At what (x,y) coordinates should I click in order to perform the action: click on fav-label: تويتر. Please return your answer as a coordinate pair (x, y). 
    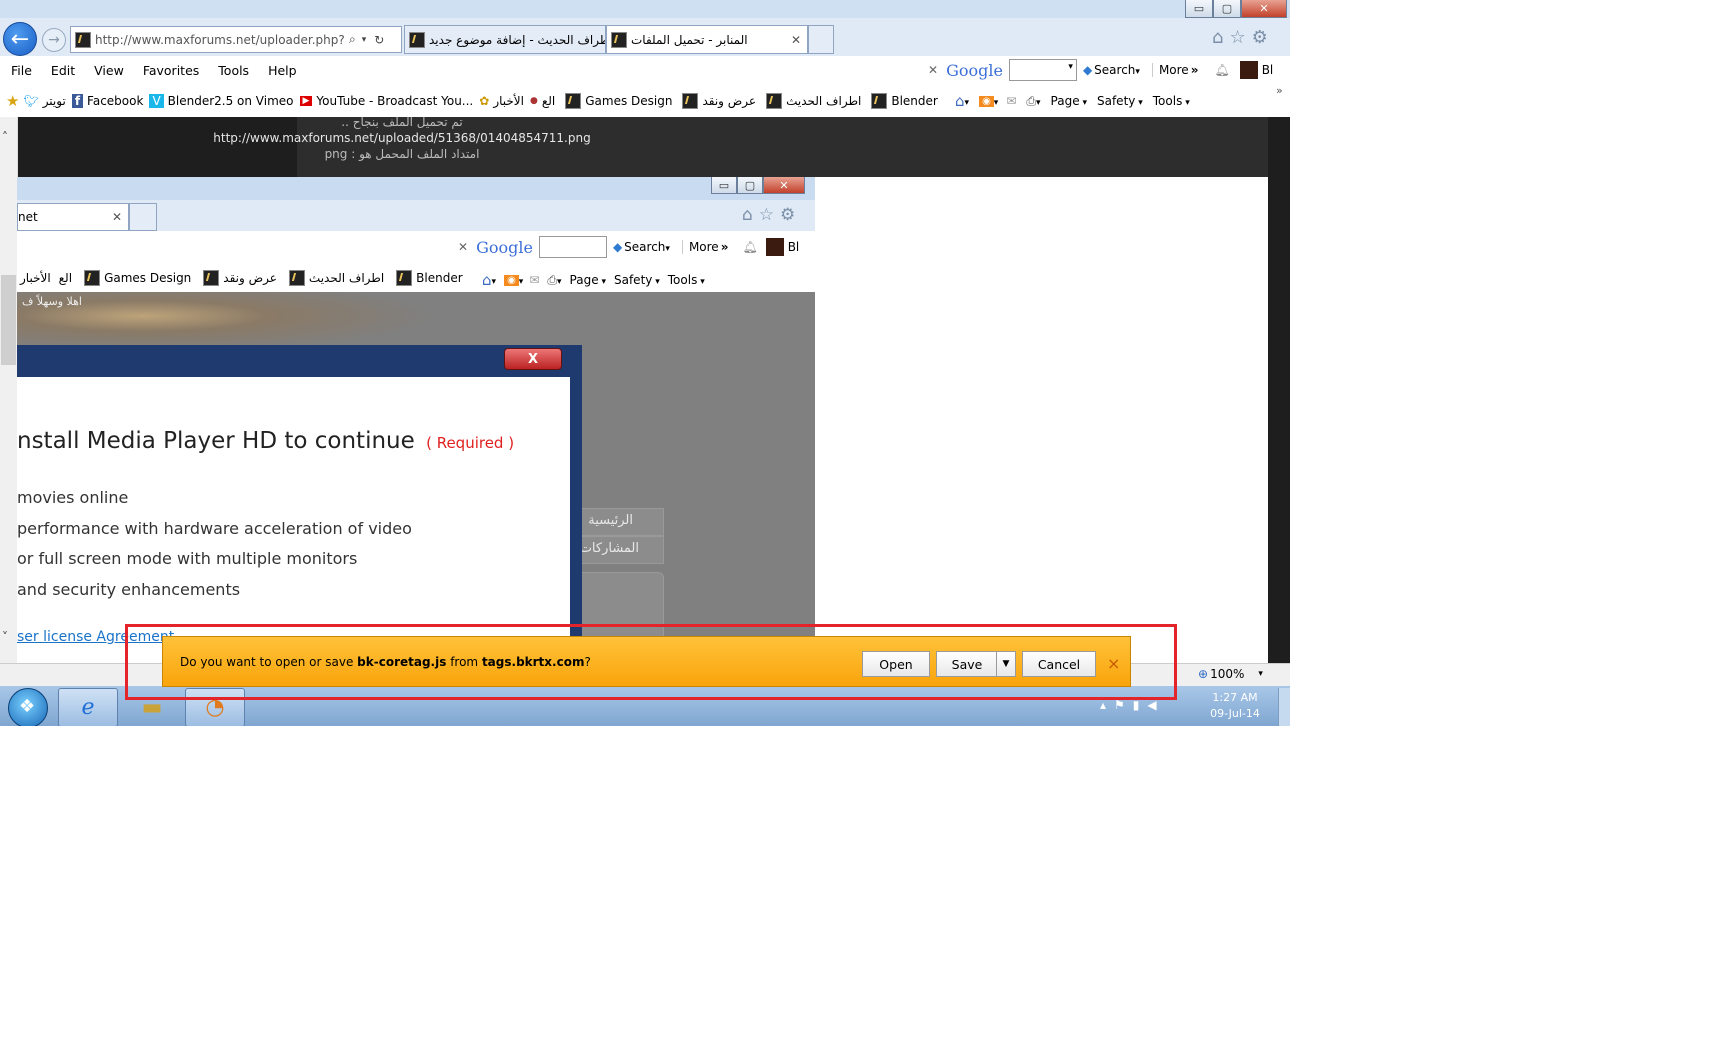
    Looking at the image, I should click on (54, 101).